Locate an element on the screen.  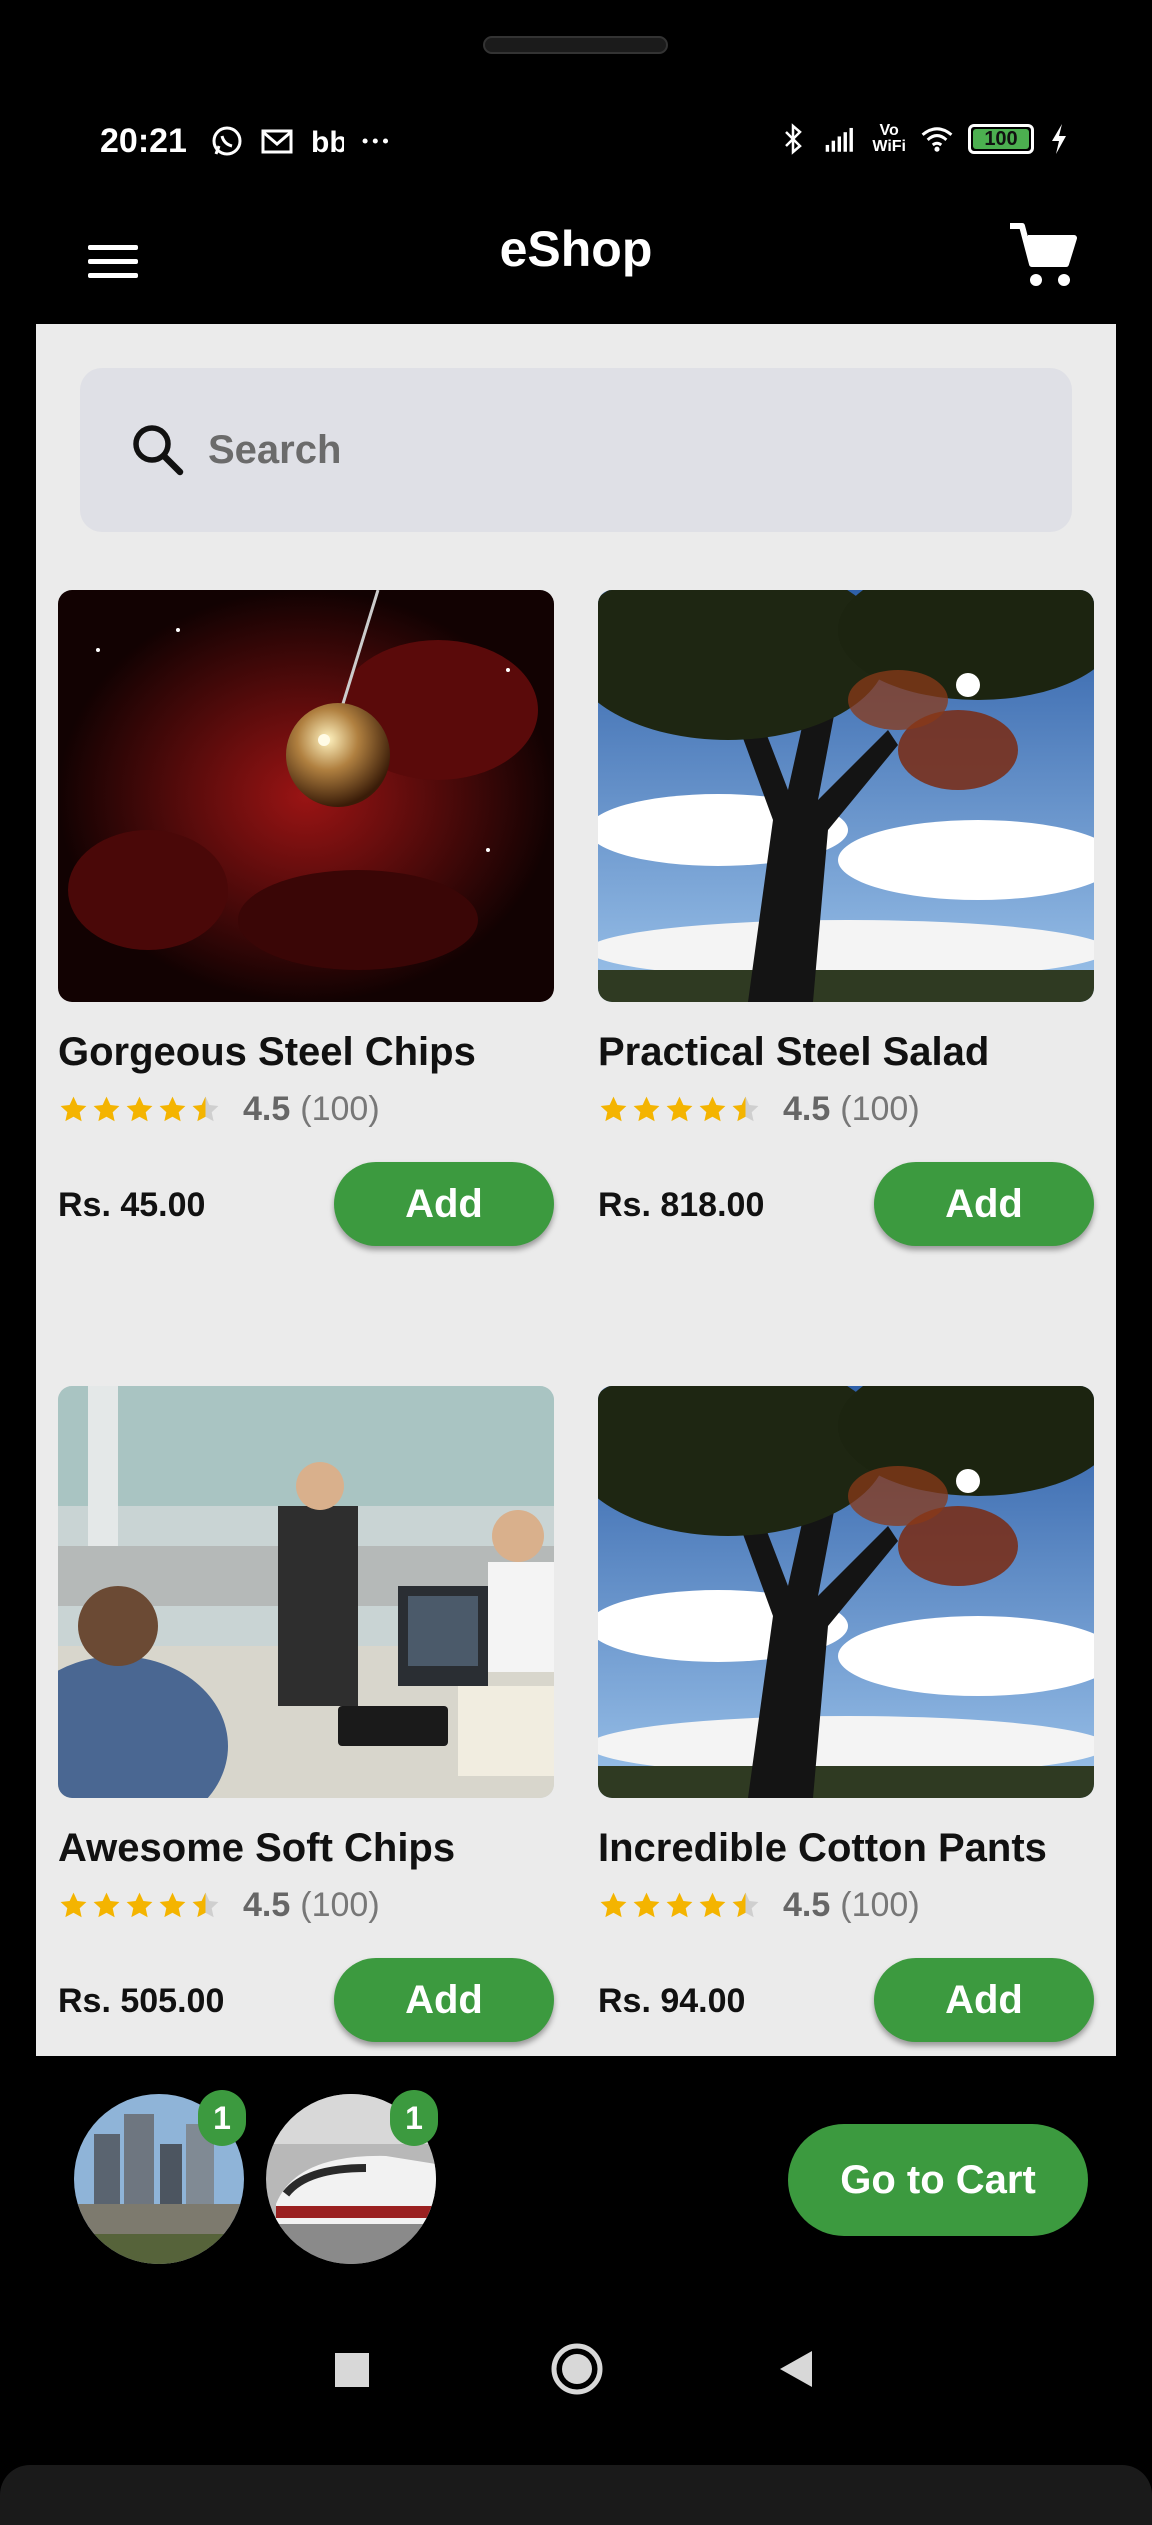
charging-icon is located at coordinates (1059, 139).